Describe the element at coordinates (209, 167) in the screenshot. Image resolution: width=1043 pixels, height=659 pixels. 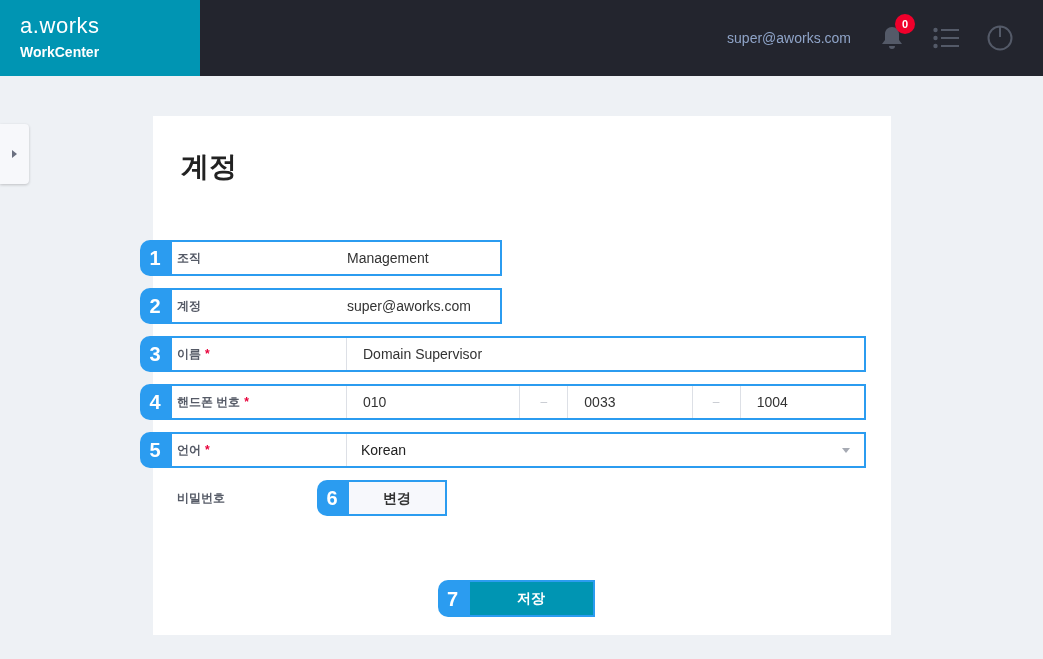
I see `page-title: 계정` at that location.